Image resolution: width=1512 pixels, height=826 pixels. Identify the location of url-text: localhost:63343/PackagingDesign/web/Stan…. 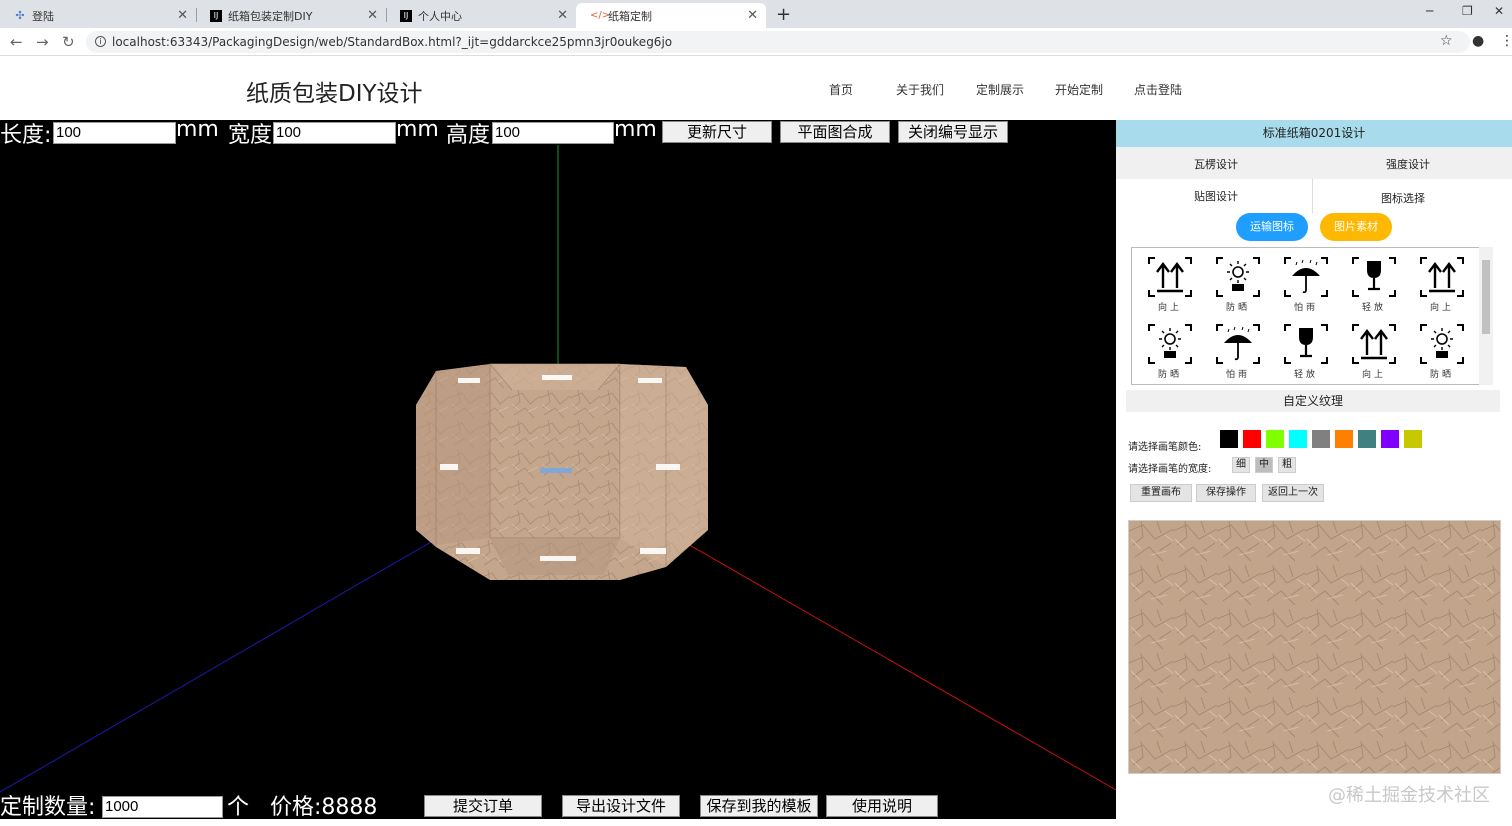
(392, 42).